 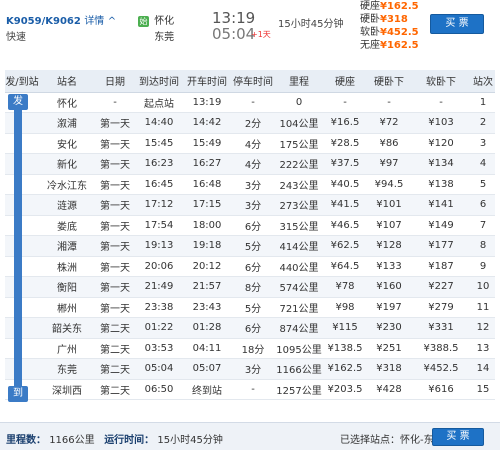 I want to click on table-row: 深圳西 第二天 06:50 终到站 -1257公里 ¥203.5 ¥428 ¥616 15, so click(x=250, y=389).